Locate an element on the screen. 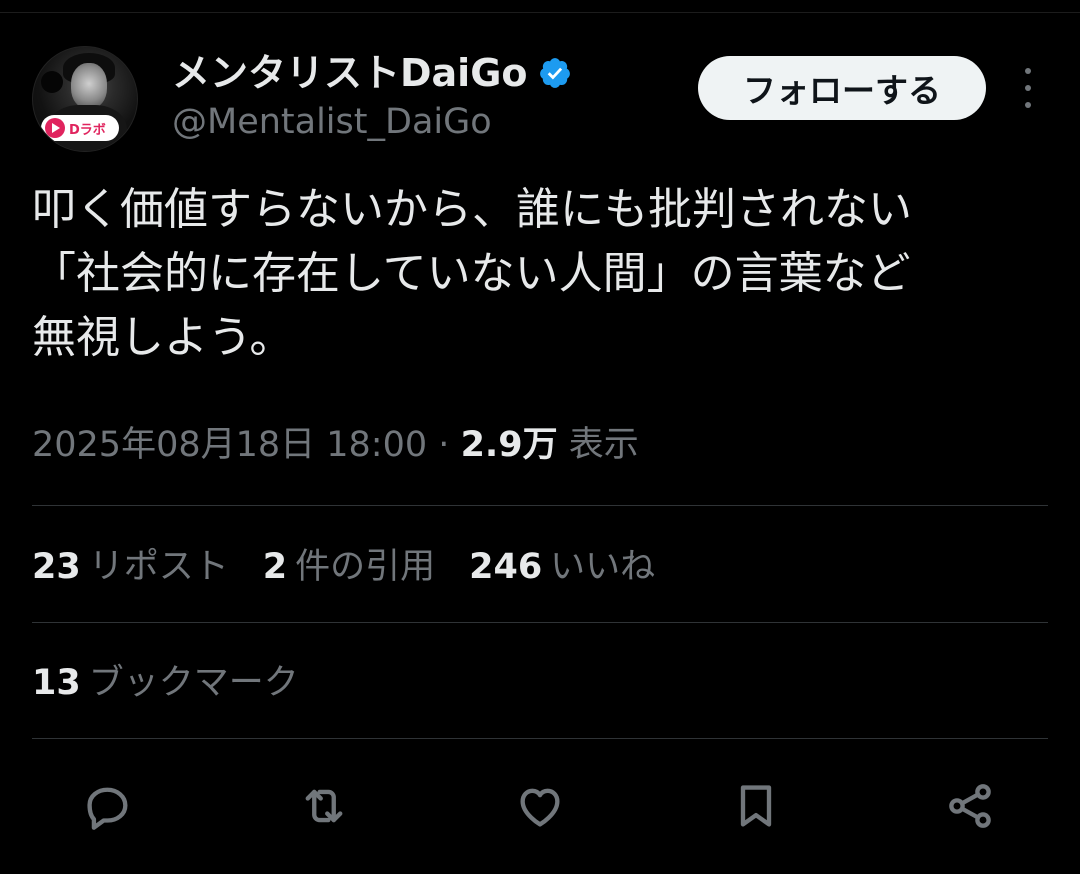 The height and width of the screenshot is (874, 1080). verified-badge-icon is located at coordinates (554, 73).